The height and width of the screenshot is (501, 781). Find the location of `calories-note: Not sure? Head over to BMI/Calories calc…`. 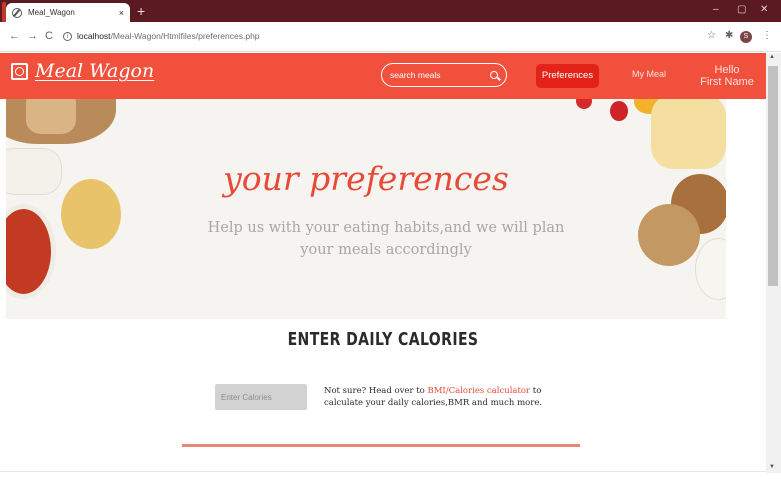

calories-note: Not sure? Head over to BMI/Calories calc… is located at coordinates (449, 397).